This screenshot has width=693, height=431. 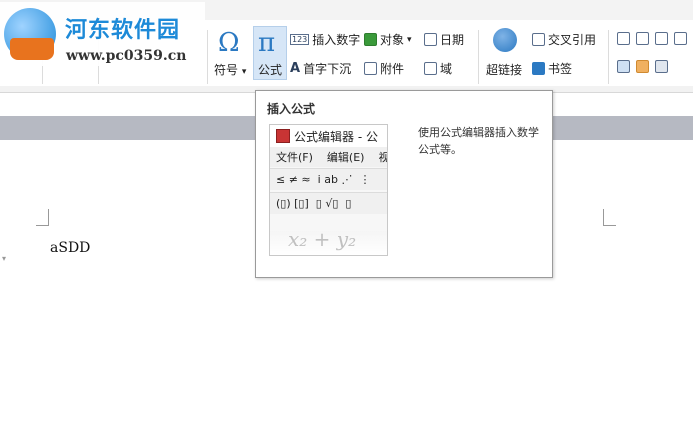 I want to click on preview-window-title-text: 公式编辑器 - 公, so click(x=336, y=136).